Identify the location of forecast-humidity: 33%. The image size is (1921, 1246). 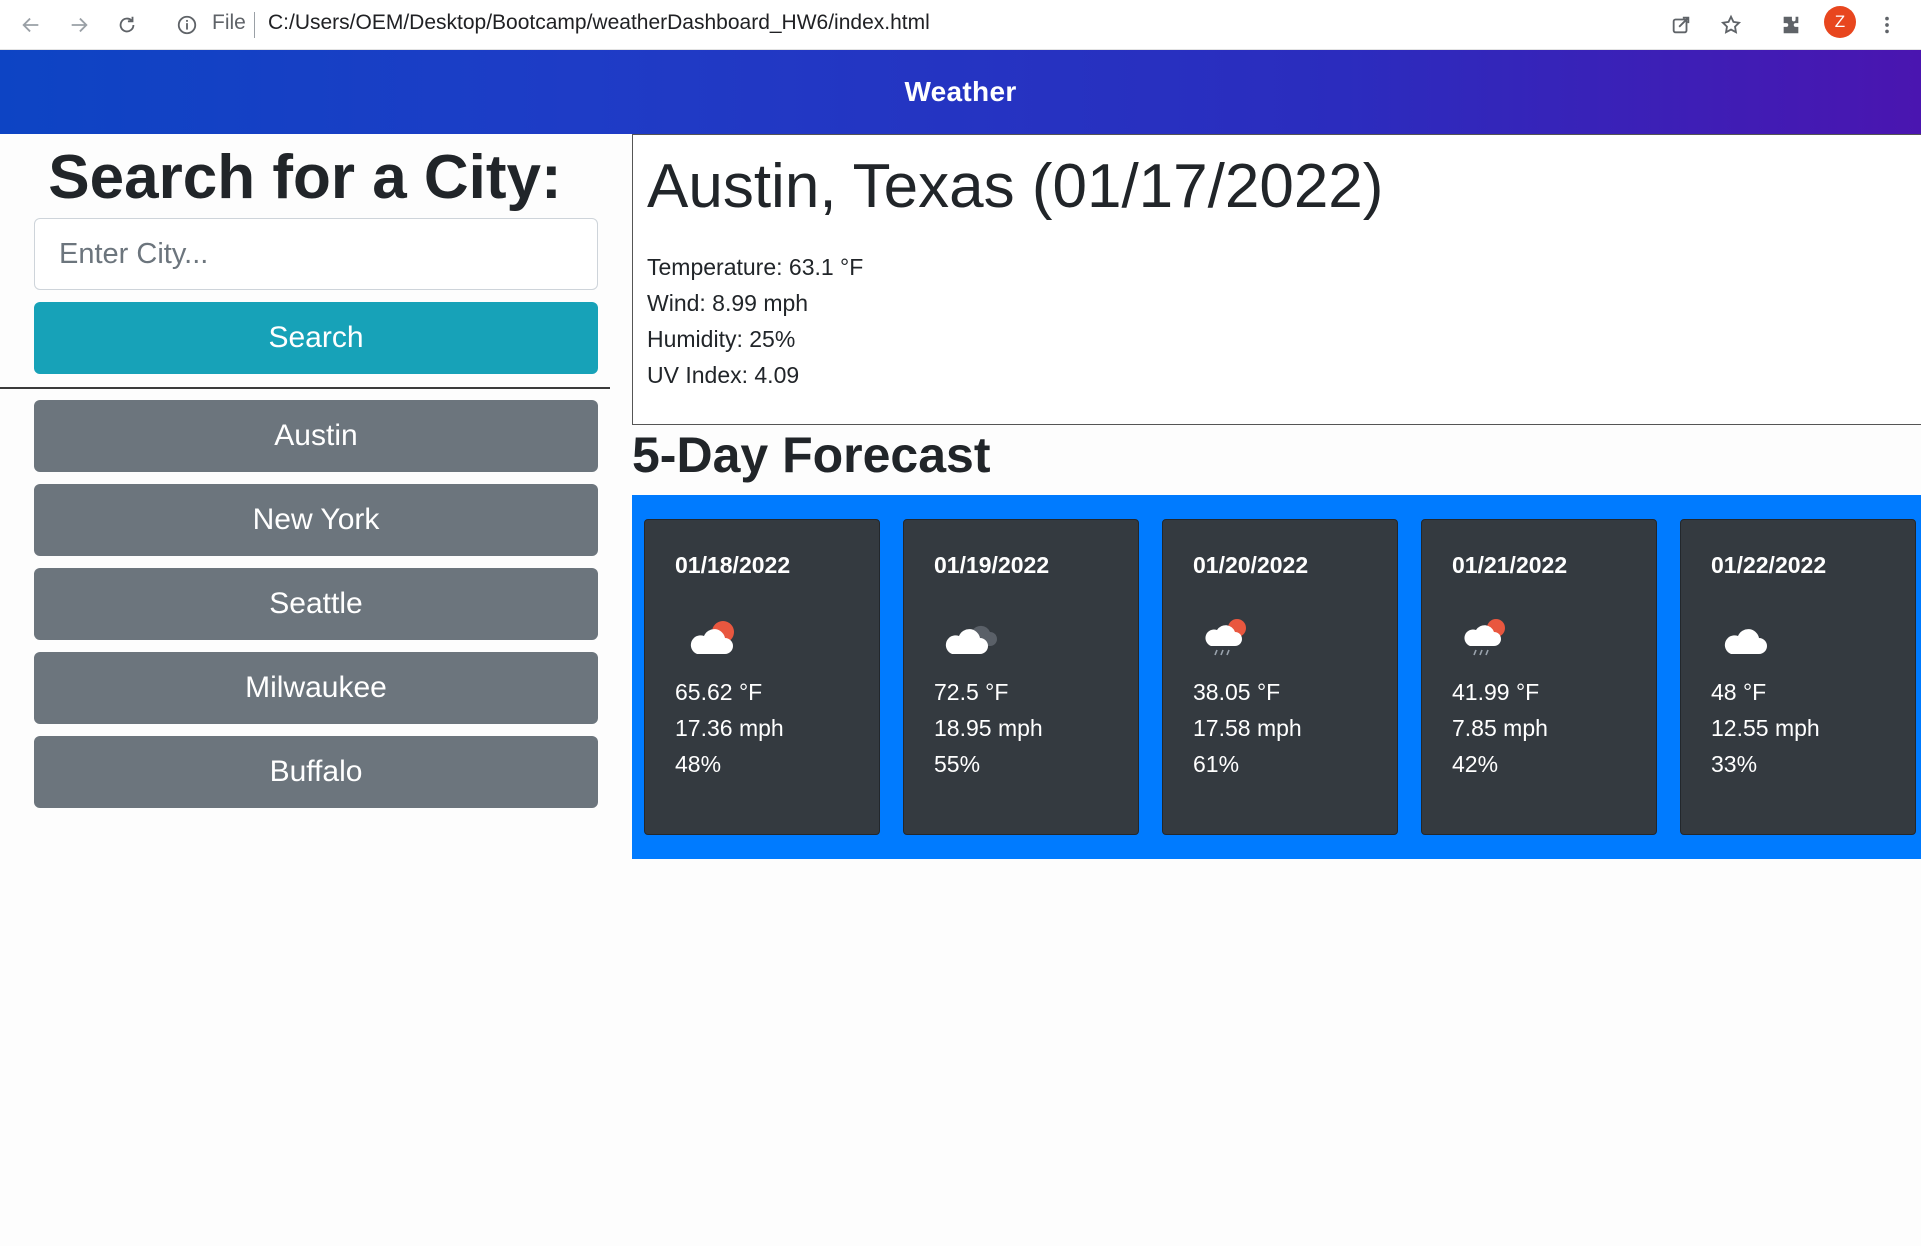
(1734, 764).